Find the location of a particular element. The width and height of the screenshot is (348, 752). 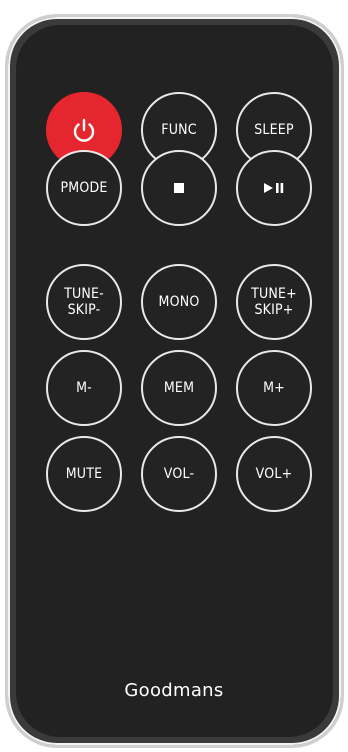

tune-plus-label: TUNE+ is located at coordinates (274, 294).